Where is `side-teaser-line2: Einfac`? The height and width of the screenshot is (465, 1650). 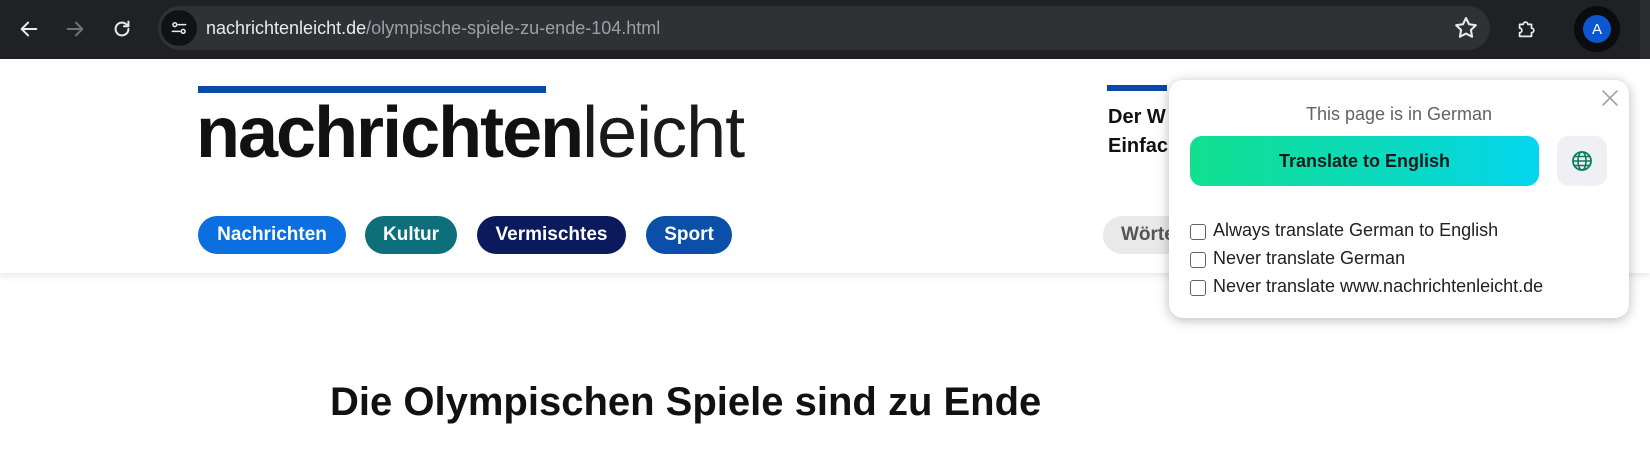 side-teaser-line2: Einfac is located at coordinates (1138, 146).